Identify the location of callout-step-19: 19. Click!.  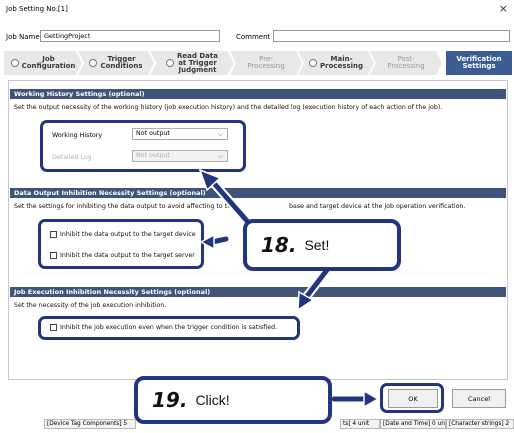
(233, 400).